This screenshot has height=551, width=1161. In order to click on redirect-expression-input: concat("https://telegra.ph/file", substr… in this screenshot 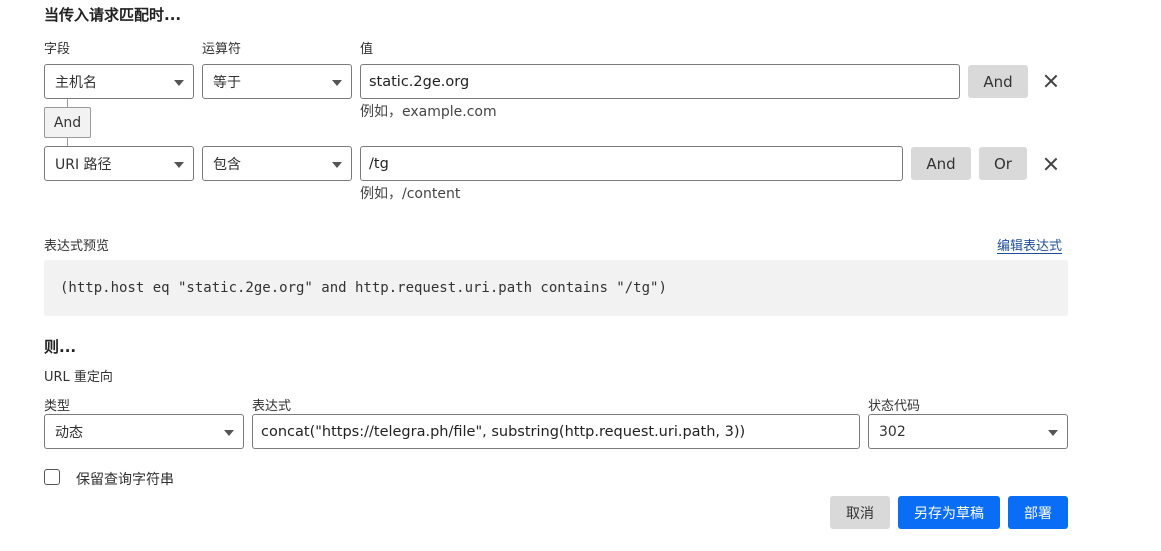, I will do `click(556, 431)`.